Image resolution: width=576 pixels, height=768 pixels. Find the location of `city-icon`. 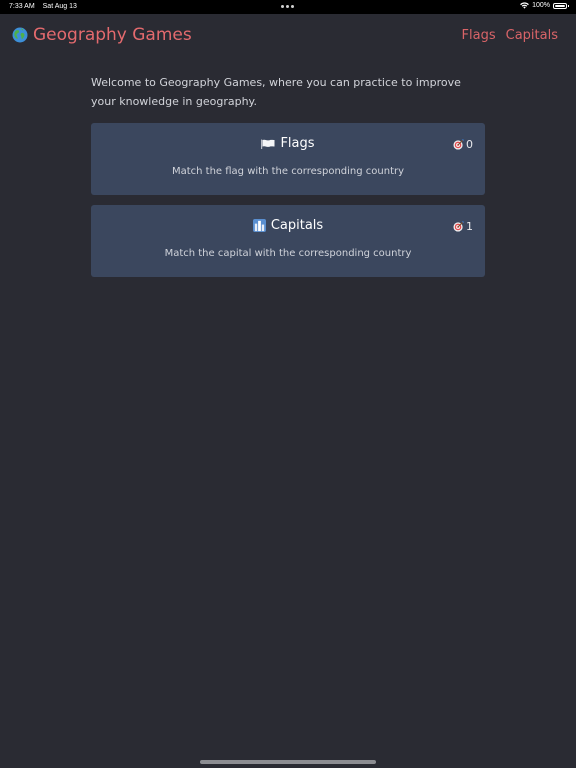

city-icon is located at coordinates (259, 225).